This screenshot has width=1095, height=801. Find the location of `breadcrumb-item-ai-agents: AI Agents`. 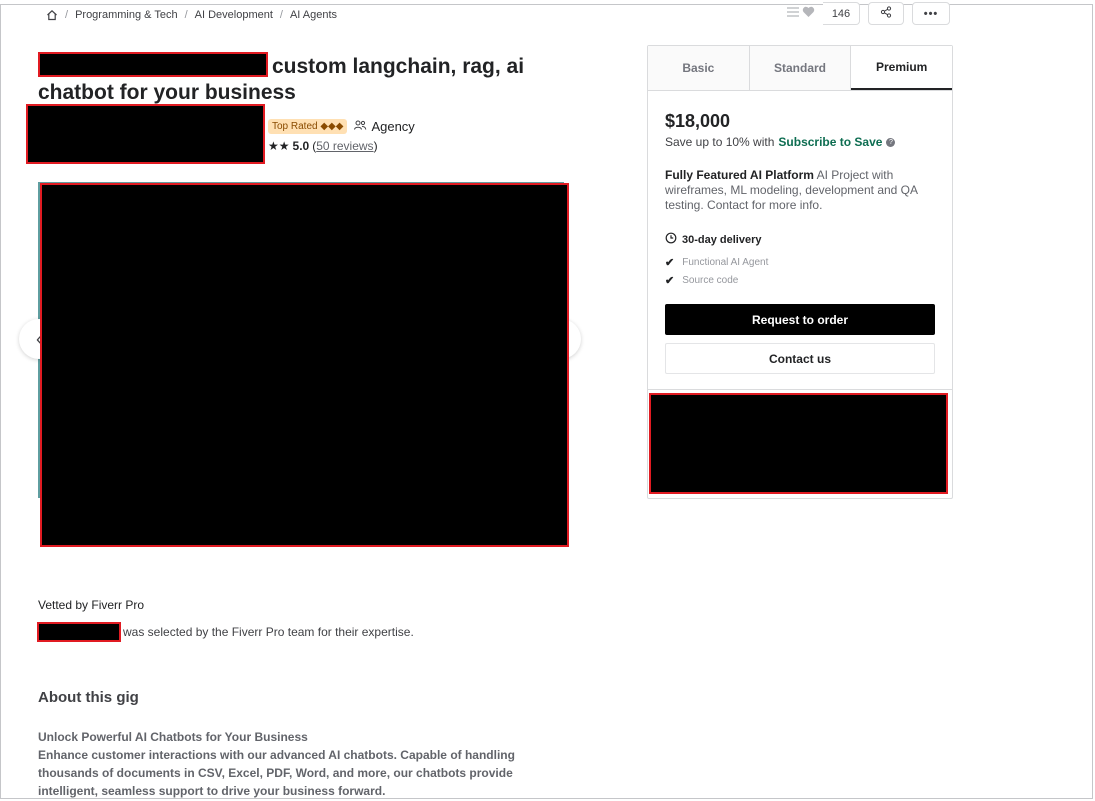

breadcrumb-item-ai-agents: AI Agents is located at coordinates (313, 15).